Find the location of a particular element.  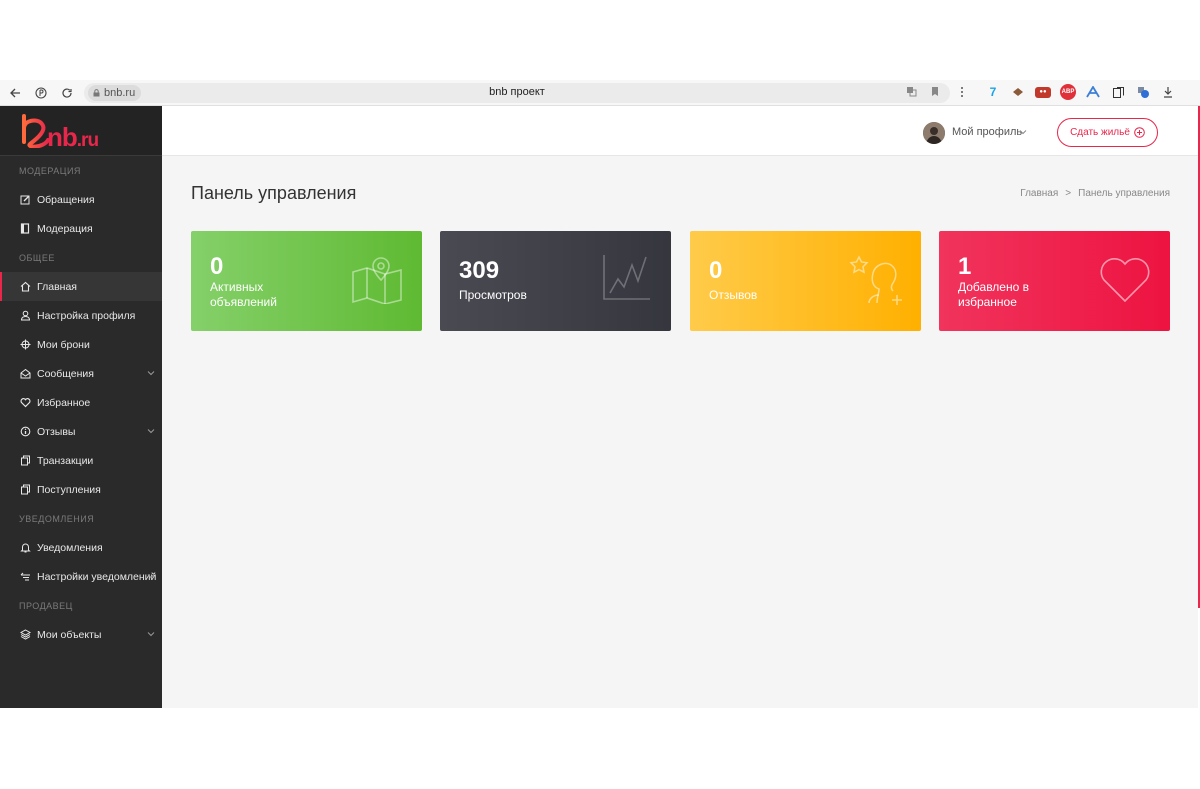

tab-title: bnb проект is located at coordinates (517, 92).